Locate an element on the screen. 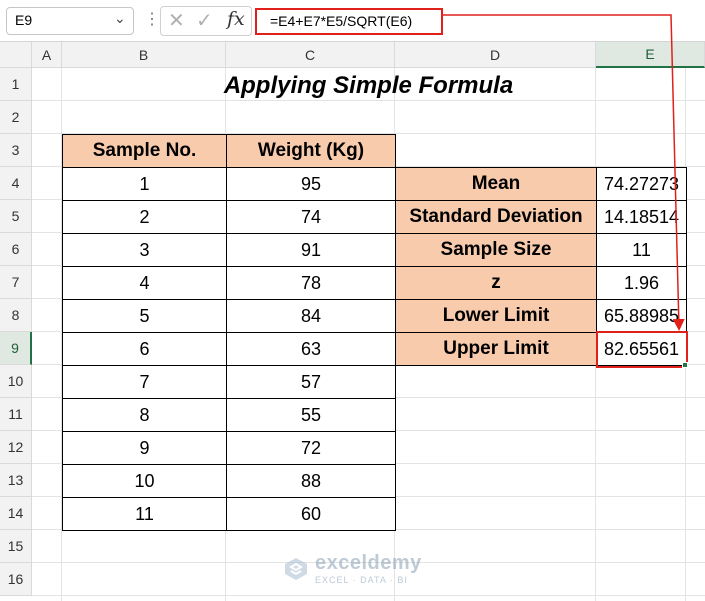  watermark: exceldemy EXCEL · DATA · BI is located at coordinates (352, 568).